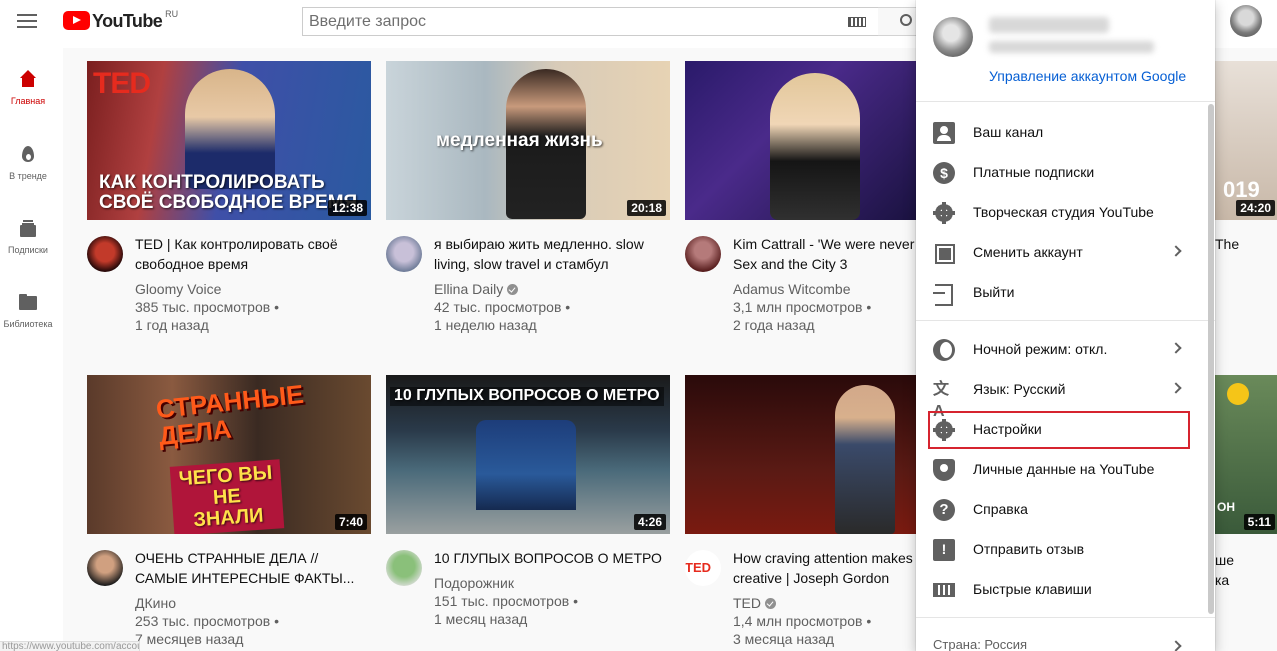 The image size is (1277, 651). Describe the element at coordinates (1065, 509) in the screenshot. I see `menu-item-help: ? Справка` at that location.